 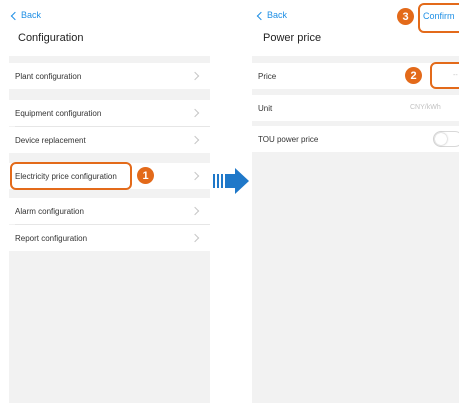 I want to click on highlight-electricity-price, so click(x=71, y=176).